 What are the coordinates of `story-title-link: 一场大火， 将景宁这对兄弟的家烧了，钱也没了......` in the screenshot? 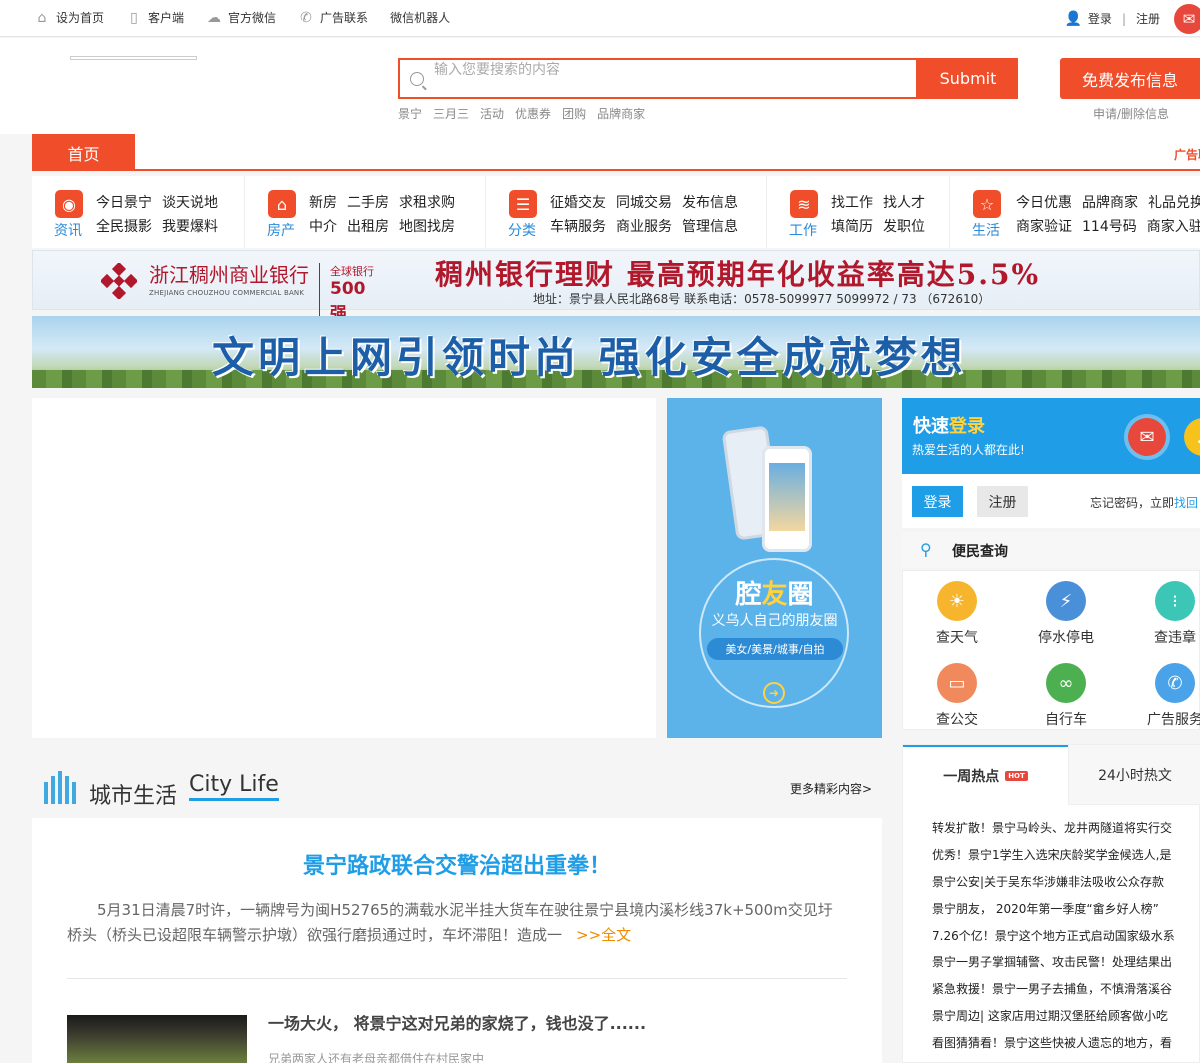 It's located at (457, 1022).